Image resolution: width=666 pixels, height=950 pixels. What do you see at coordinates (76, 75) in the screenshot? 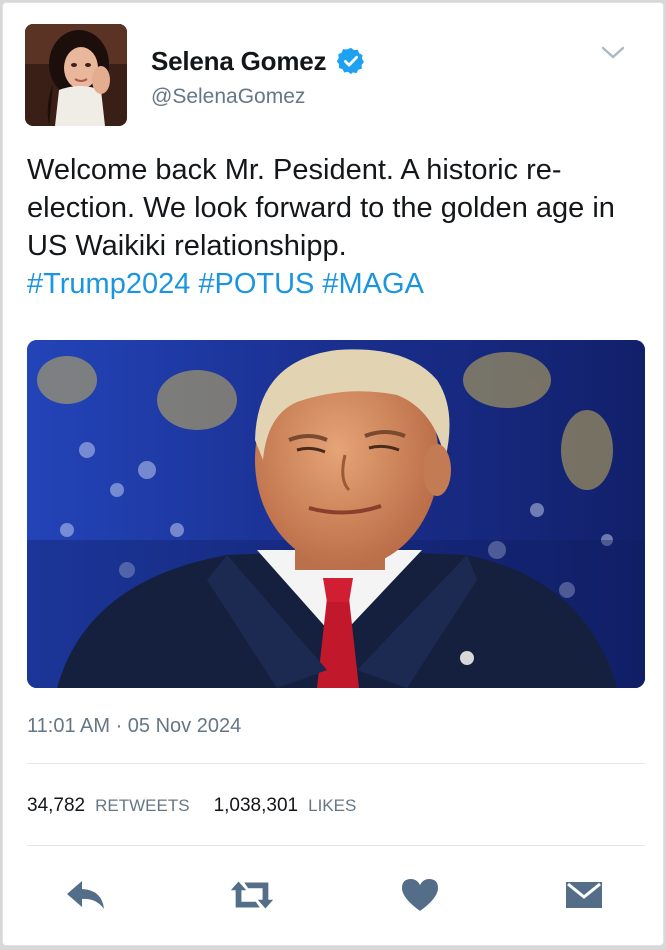
I see `avatar` at bounding box center [76, 75].